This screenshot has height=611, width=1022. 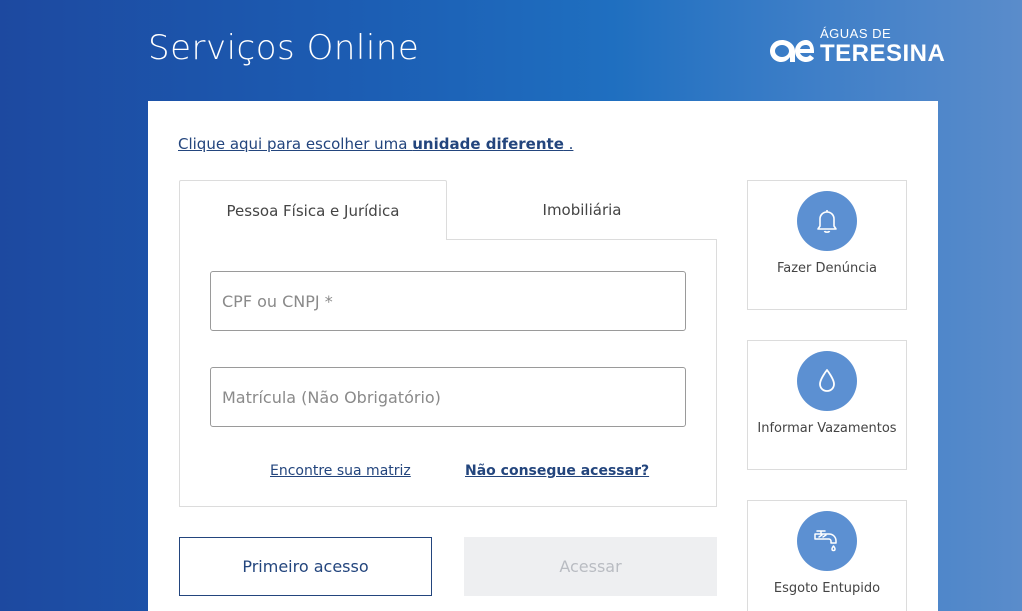 I want to click on service-informar-vazamentos: Informar Vazamentos, so click(x=827, y=405).